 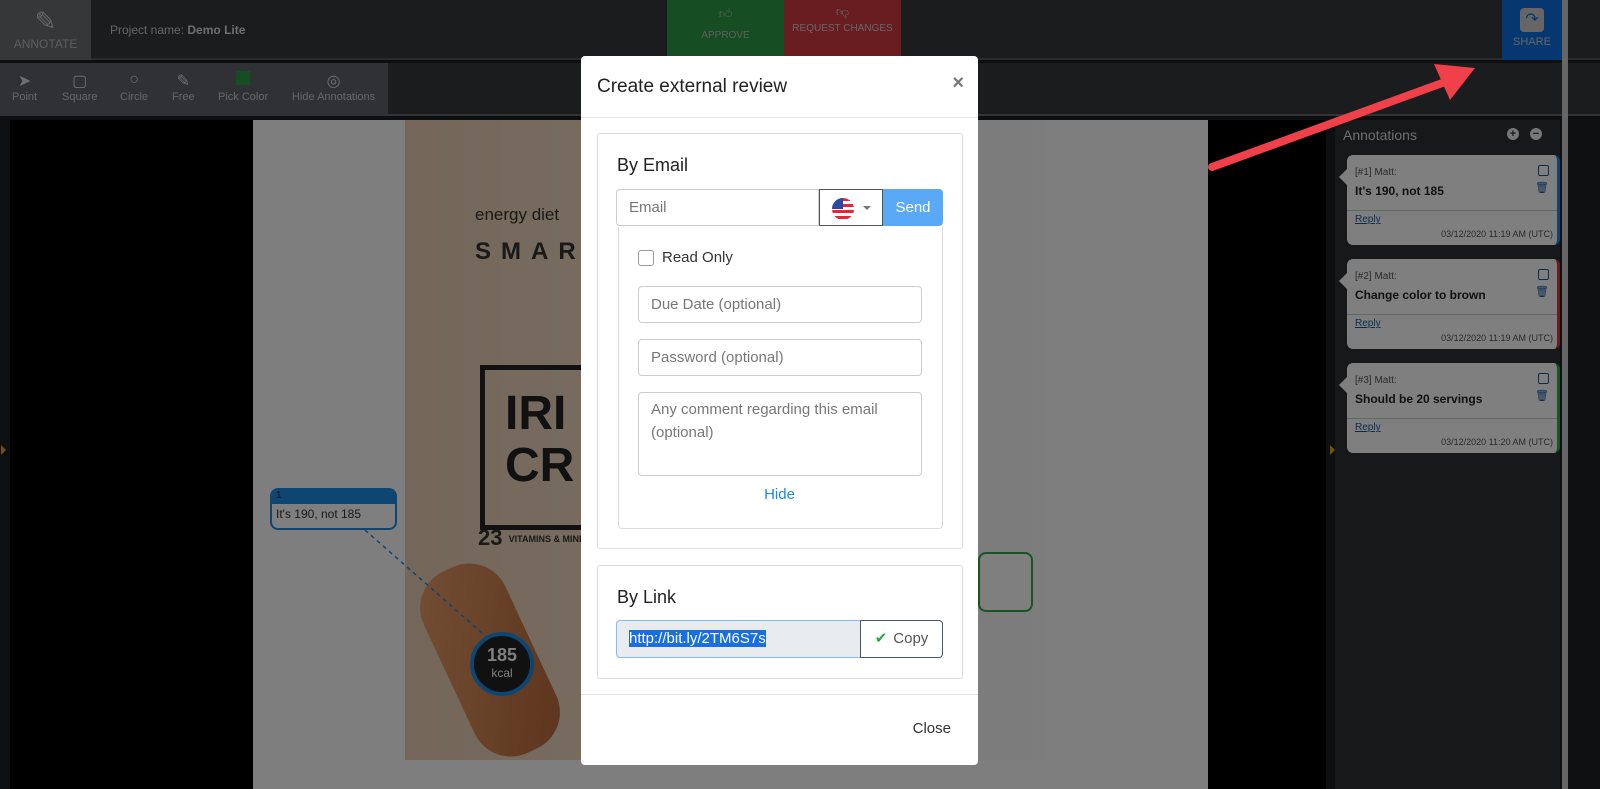 I want to click on read-only-checkbox, so click(x=646, y=258).